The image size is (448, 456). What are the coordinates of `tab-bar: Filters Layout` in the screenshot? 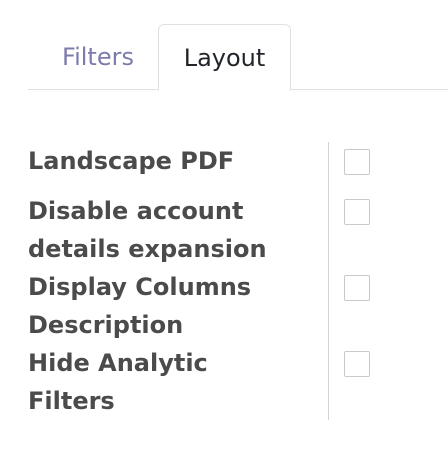 It's located at (238, 57).